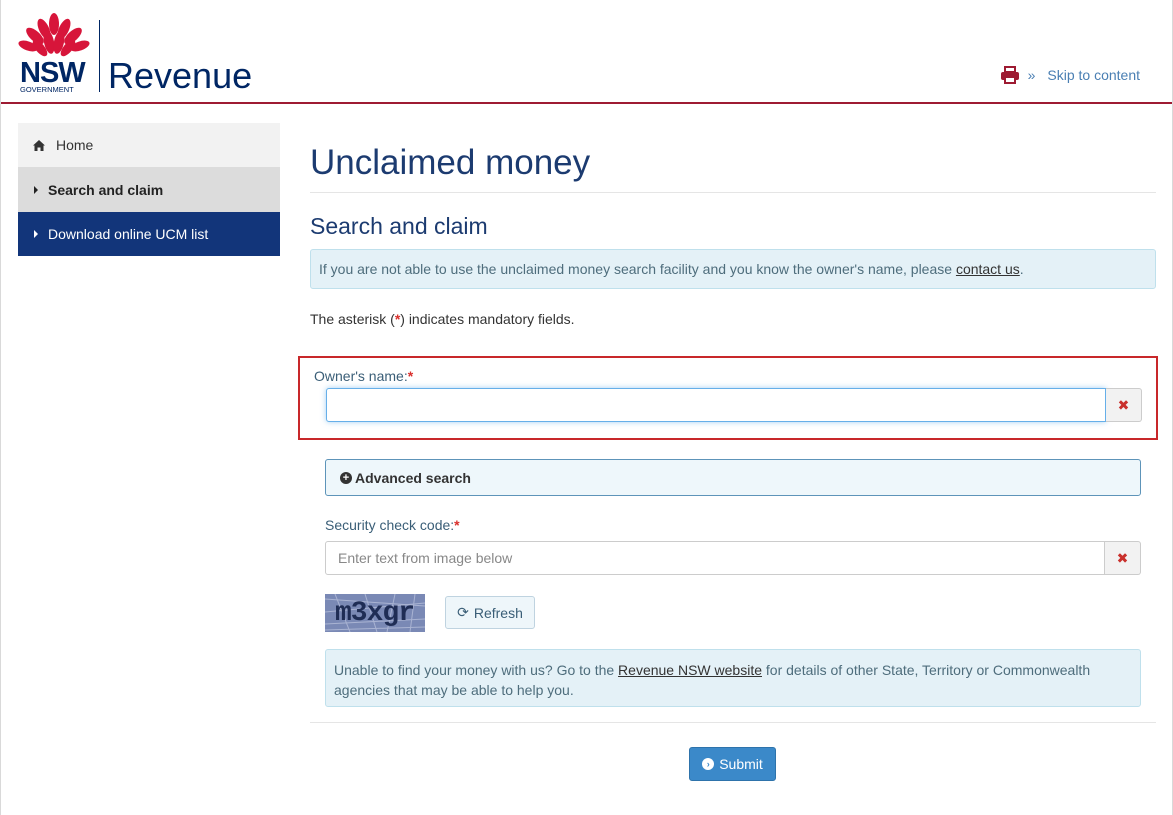  Describe the element at coordinates (733, 477) in the screenshot. I see `advanced-search-toggle: + Advanced search` at that location.